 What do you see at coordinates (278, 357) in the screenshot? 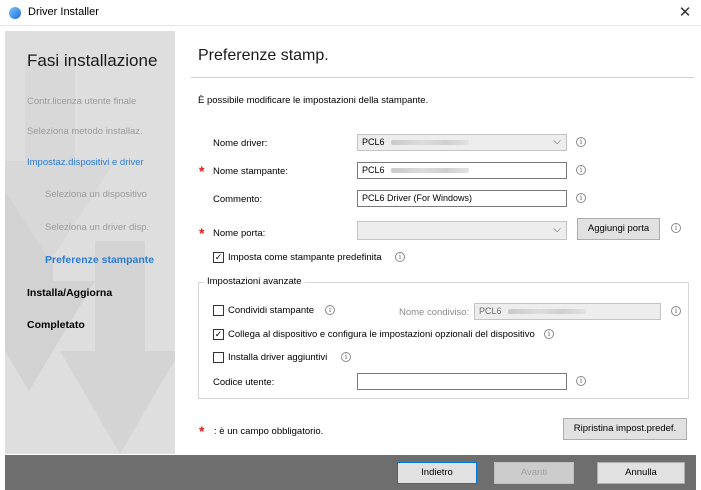
I see `extra-drivers-label: Installa driver aggiuntivi` at bounding box center [278, 357].